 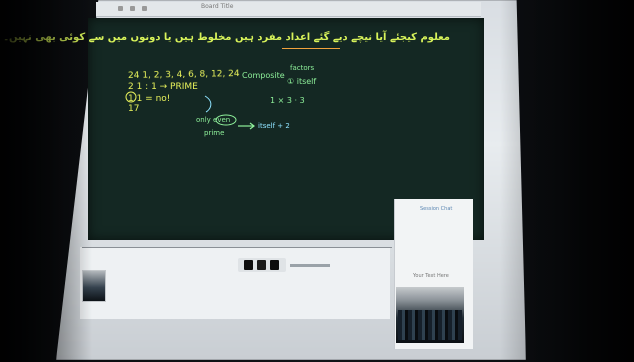 What do you see at coordinates (237, 247) in the screenshot?
I see `timeline-scrubber` at bounding box center [237, 247].